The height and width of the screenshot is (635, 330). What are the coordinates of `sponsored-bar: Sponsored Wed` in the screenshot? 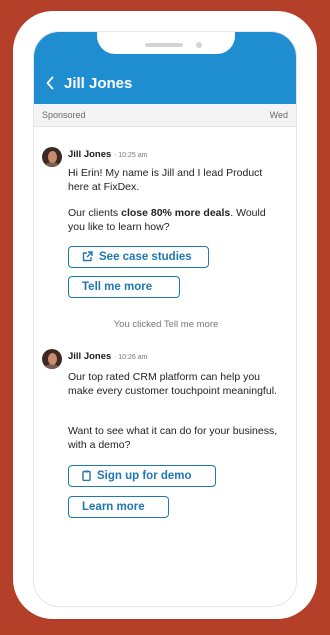 It's located at (165, 115).